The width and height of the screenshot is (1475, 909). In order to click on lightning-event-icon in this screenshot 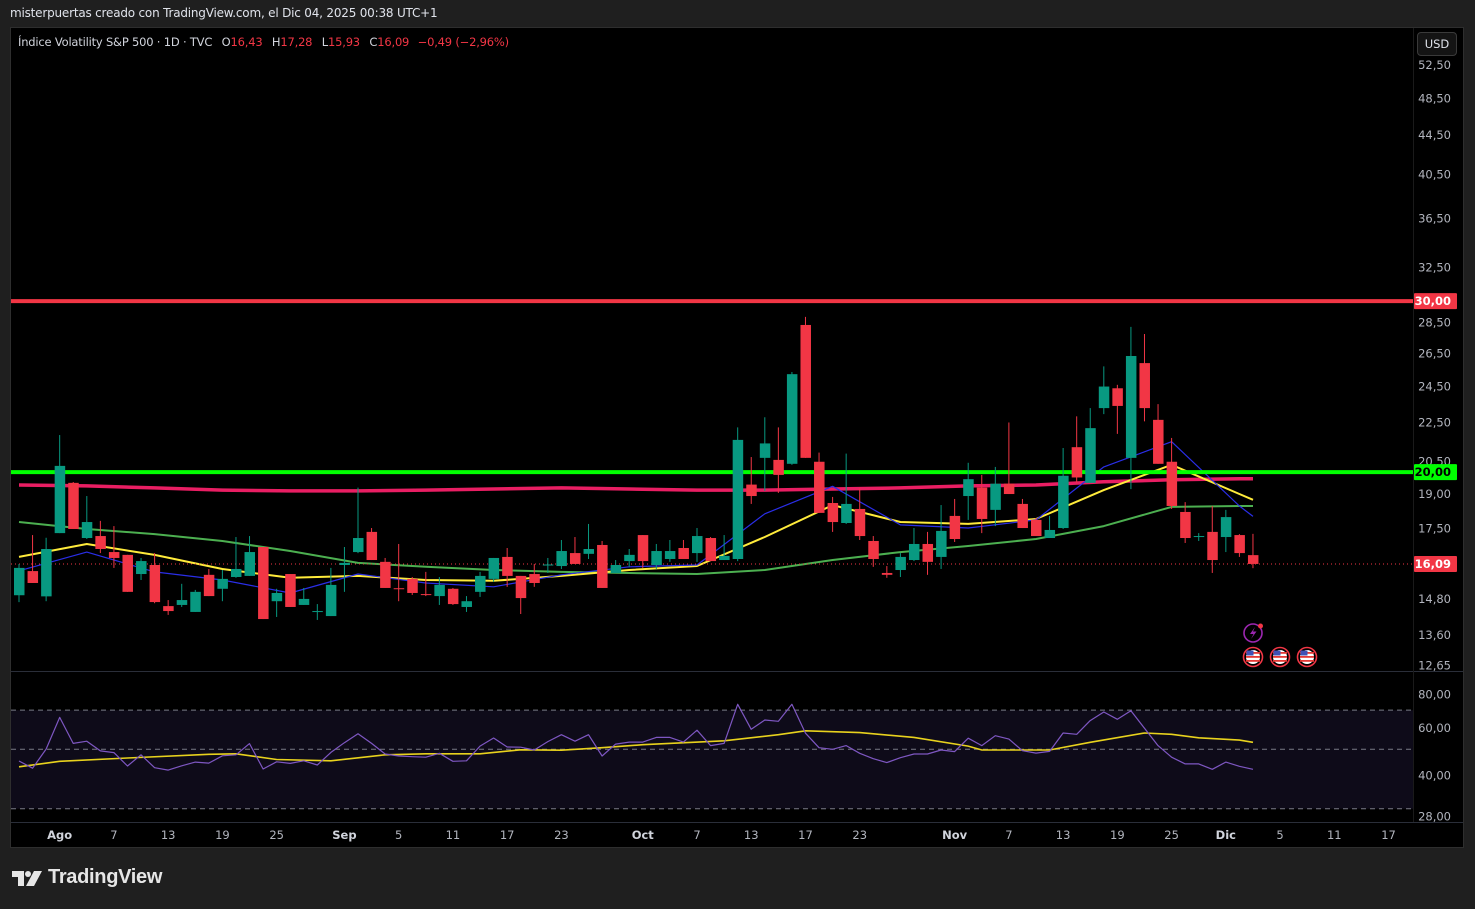, I will do `click(1253, 633)`.